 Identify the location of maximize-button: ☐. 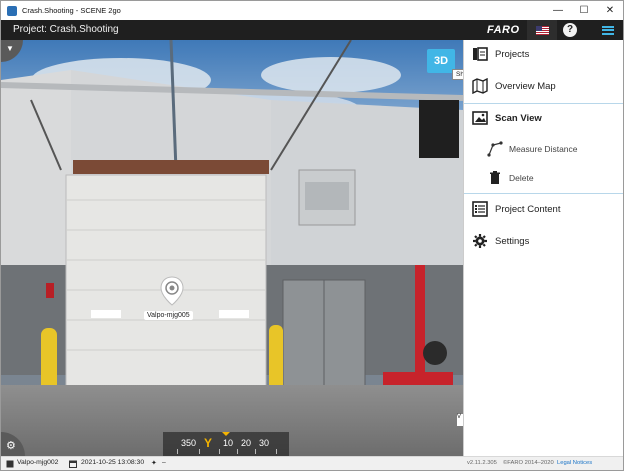
(584, 10).